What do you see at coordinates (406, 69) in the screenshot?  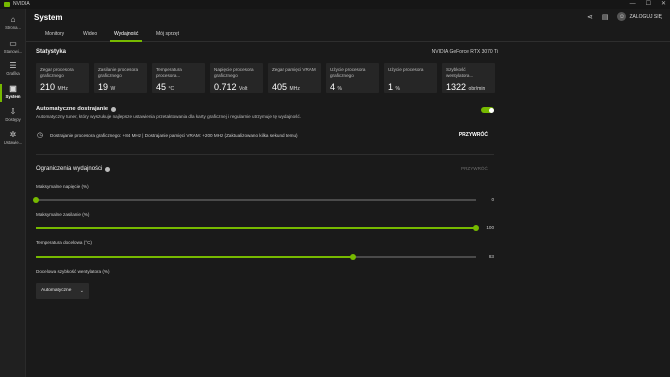 I see `stat-label: Użycie procesora` at bounding box center [406, 69].